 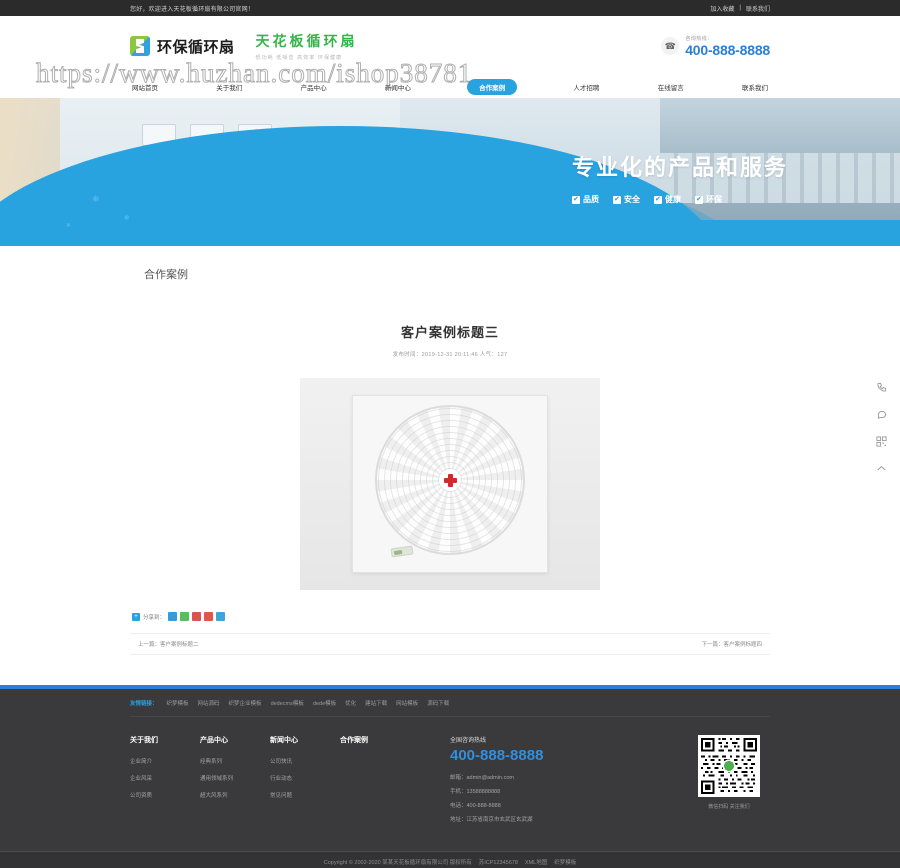 I want to click on brand-logo: 环保循环扇 天花板循环扇 低功耗 低噪音 高效率 环保健康, so click(x=244, y=46).